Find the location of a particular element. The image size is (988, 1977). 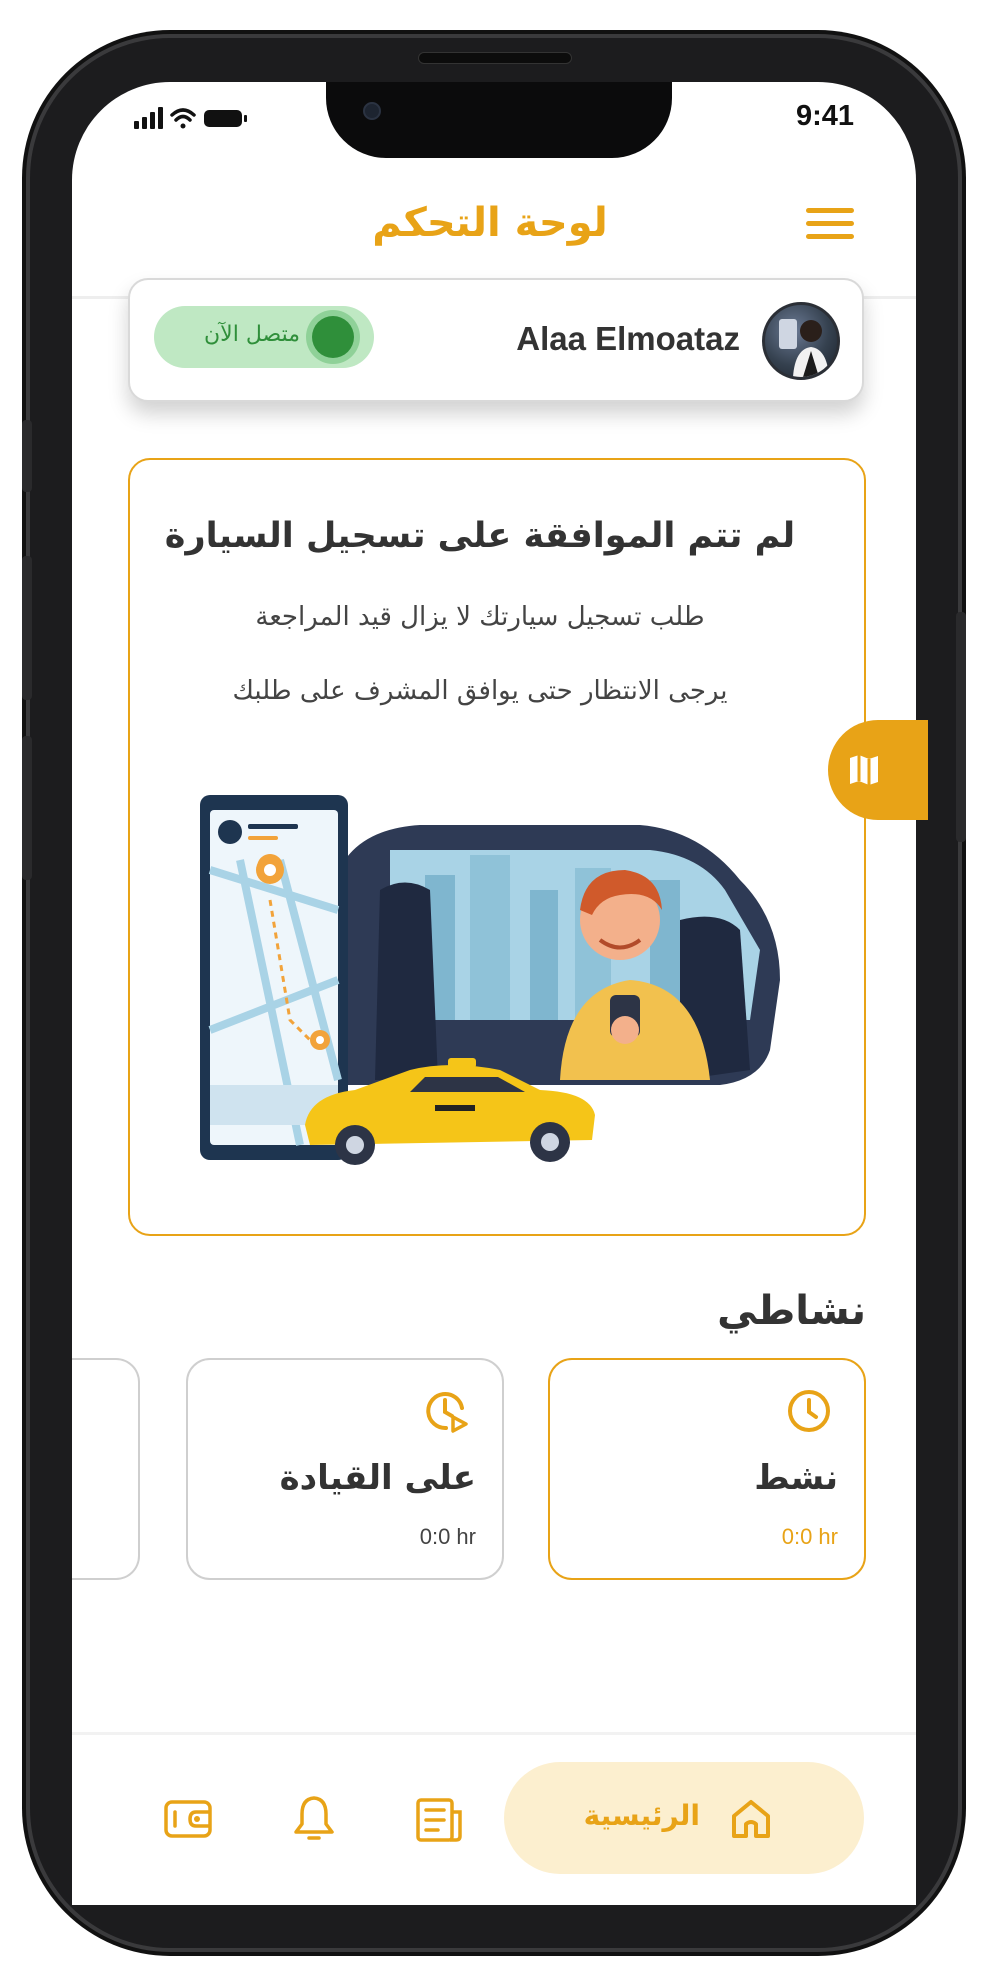

volume-up-button is located at coordinates (27, 628).